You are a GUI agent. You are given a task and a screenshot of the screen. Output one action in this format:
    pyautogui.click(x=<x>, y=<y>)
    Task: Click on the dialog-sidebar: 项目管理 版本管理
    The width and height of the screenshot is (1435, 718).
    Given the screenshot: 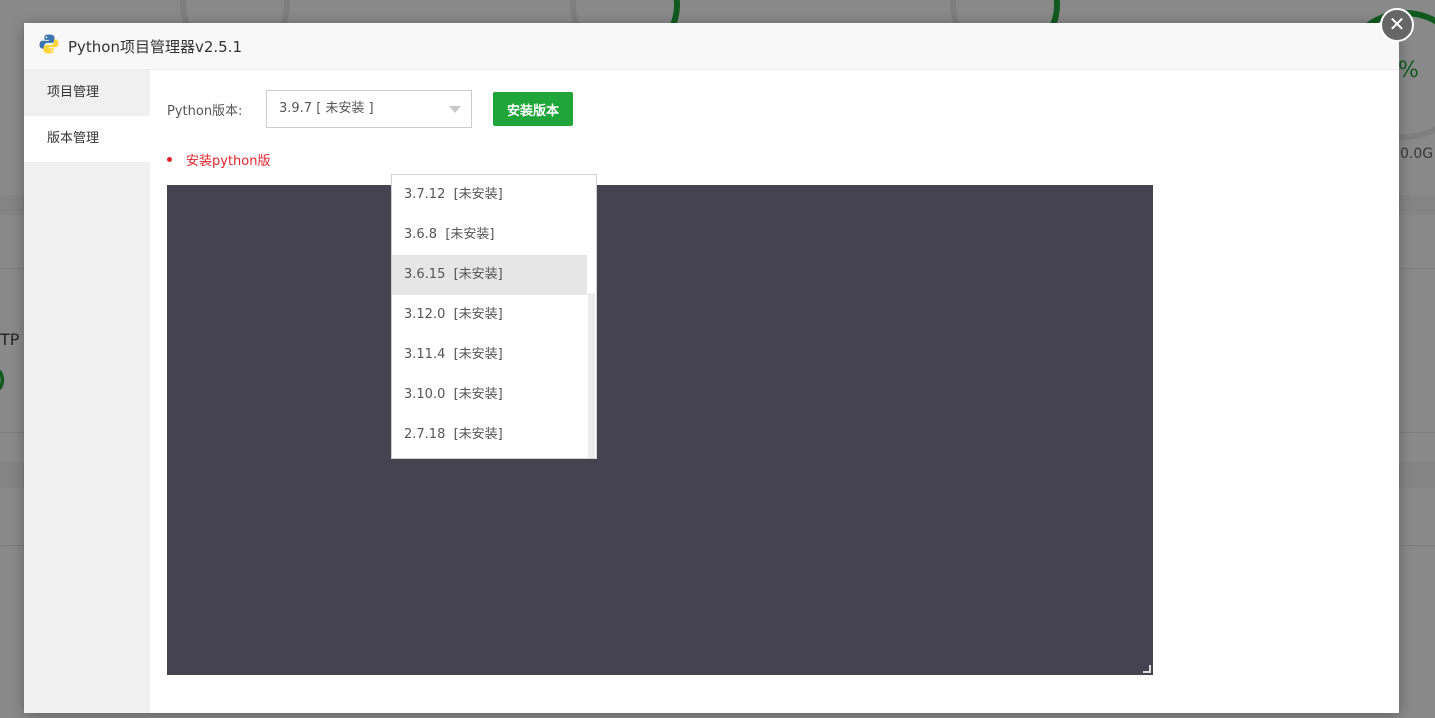 What is the action you would take?
    pyautogui.click(x=87, y=391)
    